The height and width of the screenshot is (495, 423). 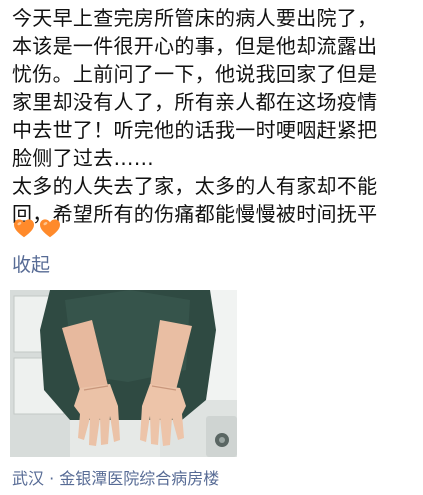 What do you see at coordinates (195, 46) in the screenshot?
I see `post-text-line: 本该是一件很开心的事，但是他却流露出` at bounding box center [195, 46].